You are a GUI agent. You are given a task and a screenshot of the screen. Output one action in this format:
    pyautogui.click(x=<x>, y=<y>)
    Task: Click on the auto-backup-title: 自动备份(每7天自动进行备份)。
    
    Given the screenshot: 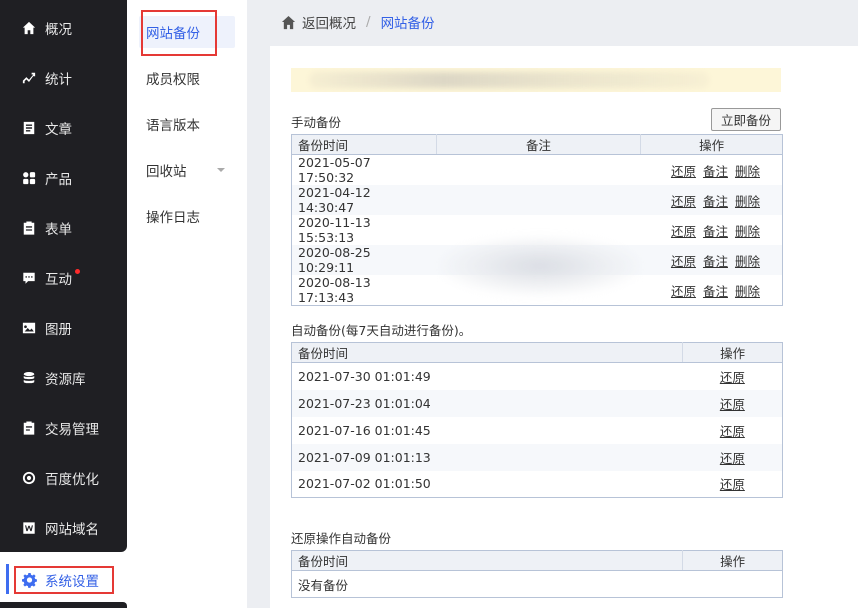 What is the action you would take?
    pyautogui.click(x=381, y=330)
    